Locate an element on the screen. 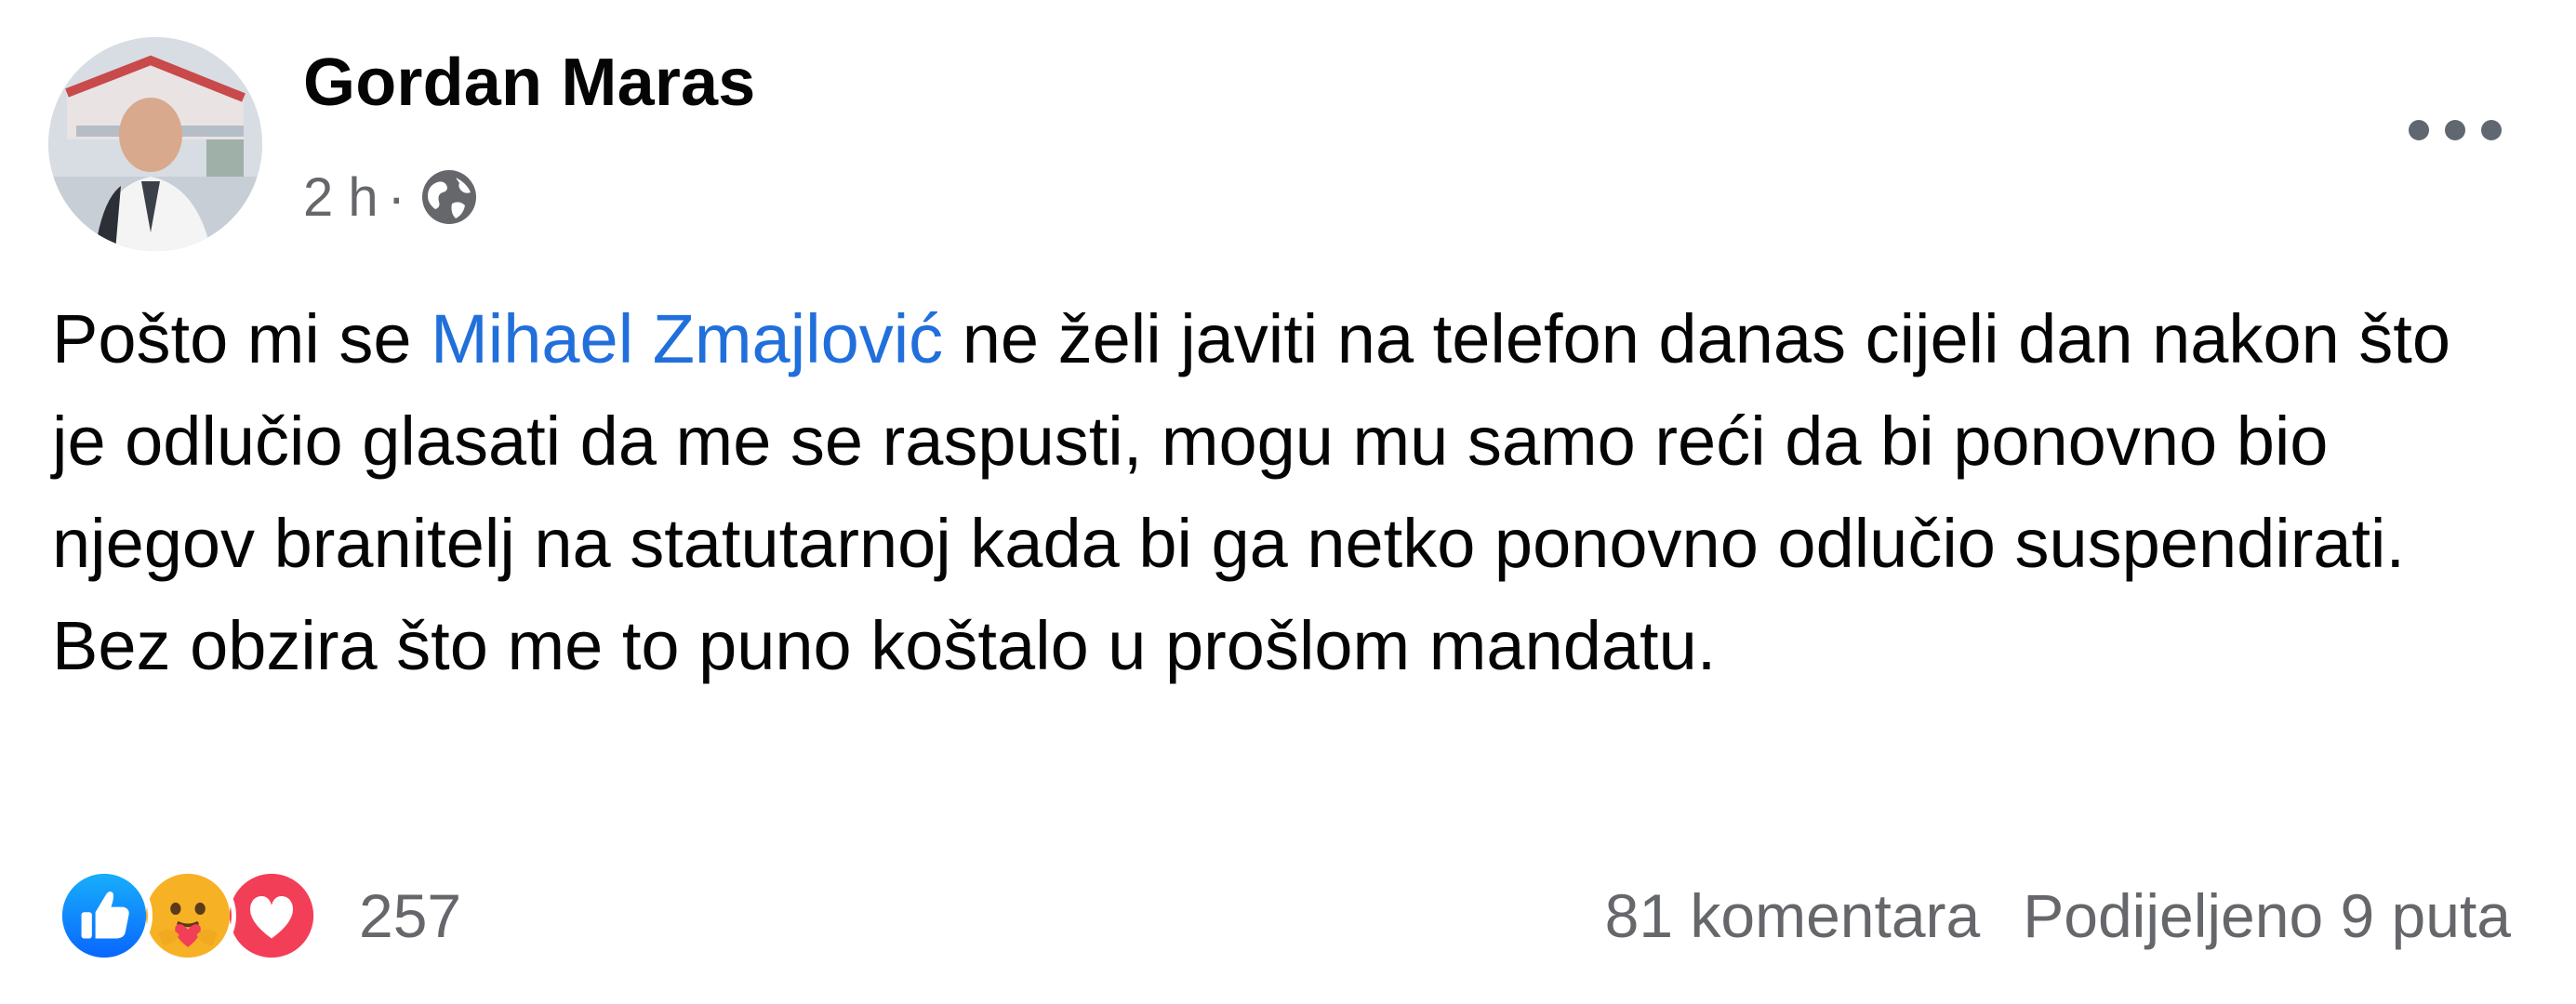 This screenshot has width=2576, height=1004. post-text-start: Pošto mi se is located at coordinates (242, 338).